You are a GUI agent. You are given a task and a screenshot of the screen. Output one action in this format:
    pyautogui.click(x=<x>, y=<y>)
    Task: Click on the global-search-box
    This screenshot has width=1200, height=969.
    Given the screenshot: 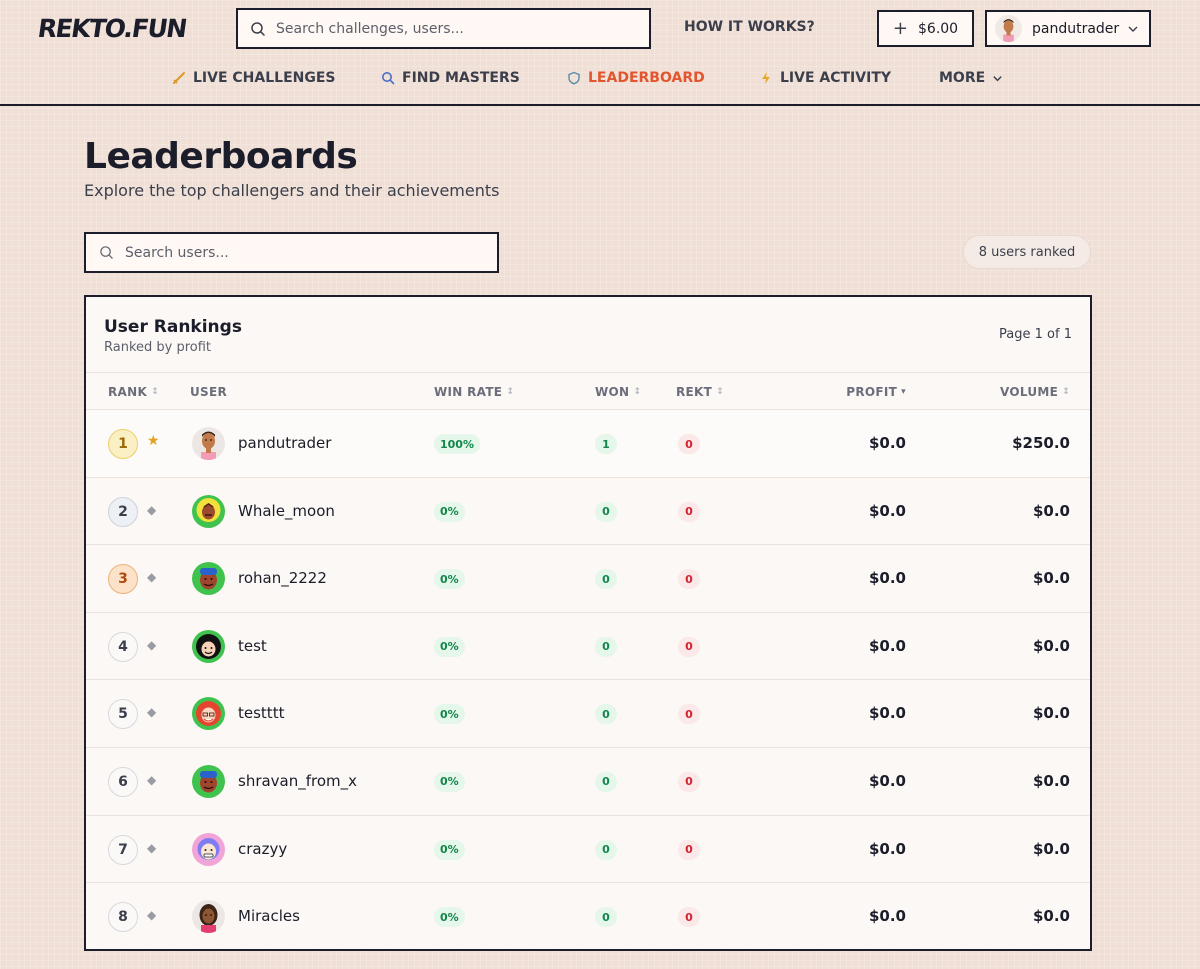 What is the action you would take?
    pyautogui.click(x=443, y=28)
    